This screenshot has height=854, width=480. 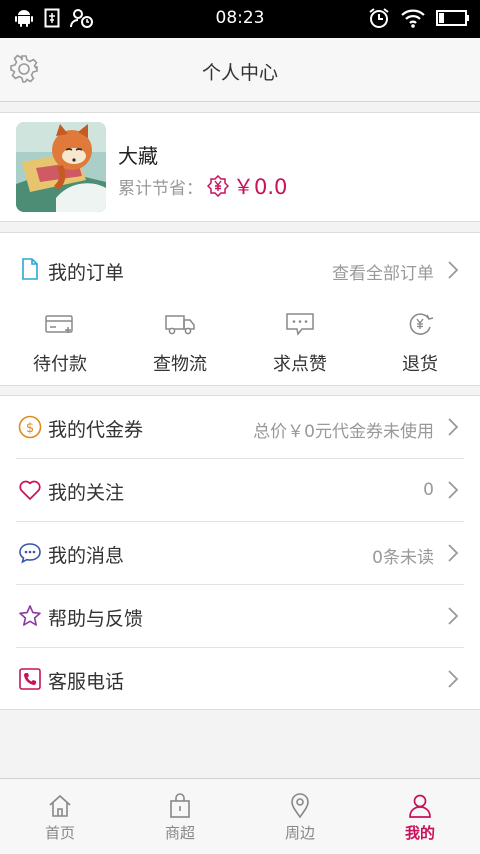 What do you see at coordinates (240, 269) in the screenshot?
I see `my-orders-row: 我的订单 查看全部订单` at bounding box center [240, 269].